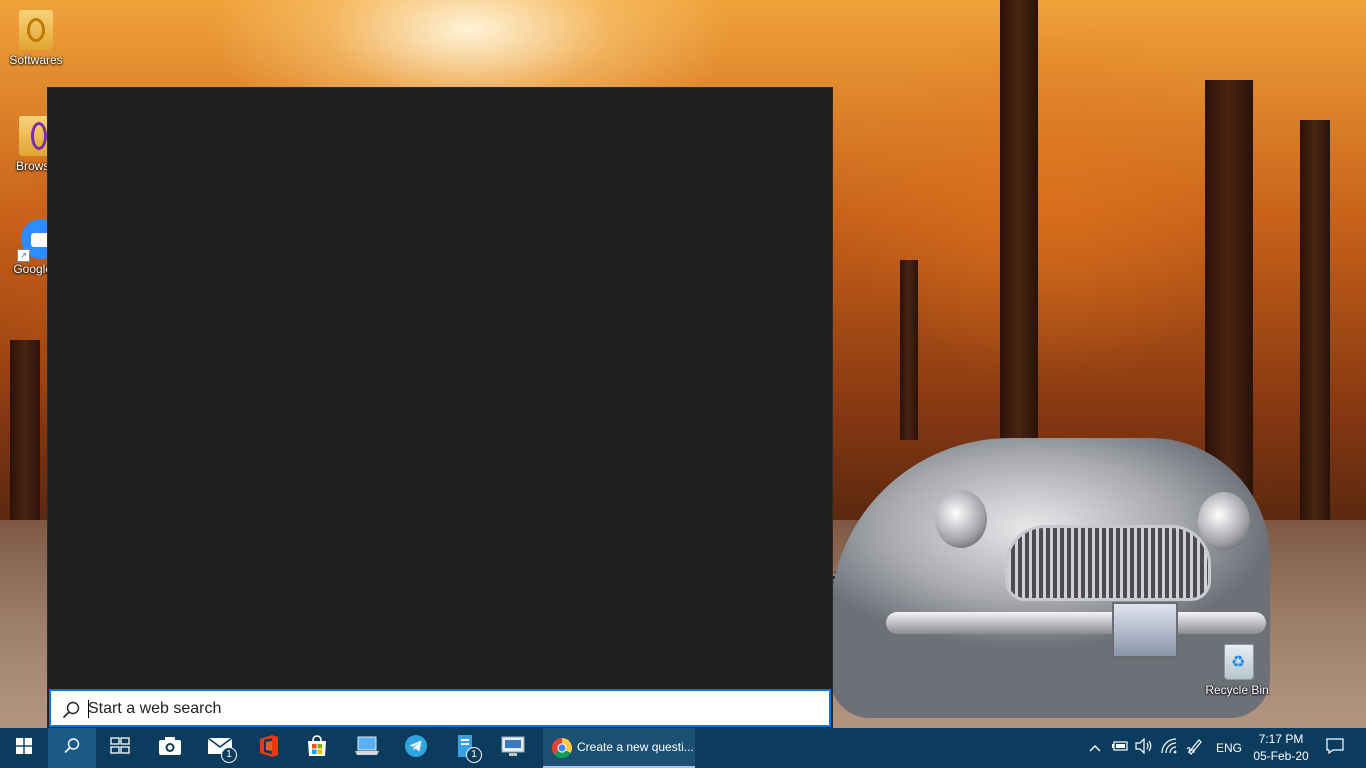 Image resolution: width=1366 pixels, height=768 pixels. Describe the element at coordinates (1281, 756) in the screenshot. I see `clock-date: 05-Feb-20` at that location.